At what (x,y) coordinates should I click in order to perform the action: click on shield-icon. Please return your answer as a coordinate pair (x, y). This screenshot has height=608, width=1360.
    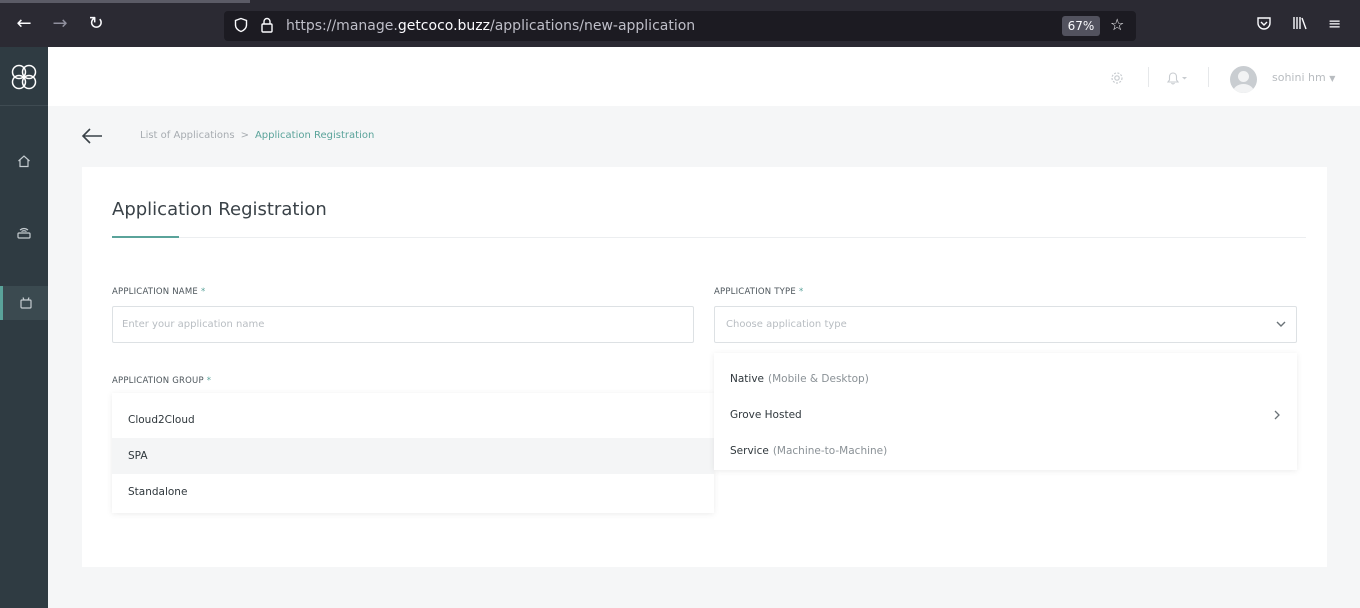
    Looking at the image, I should click on (241, 26).